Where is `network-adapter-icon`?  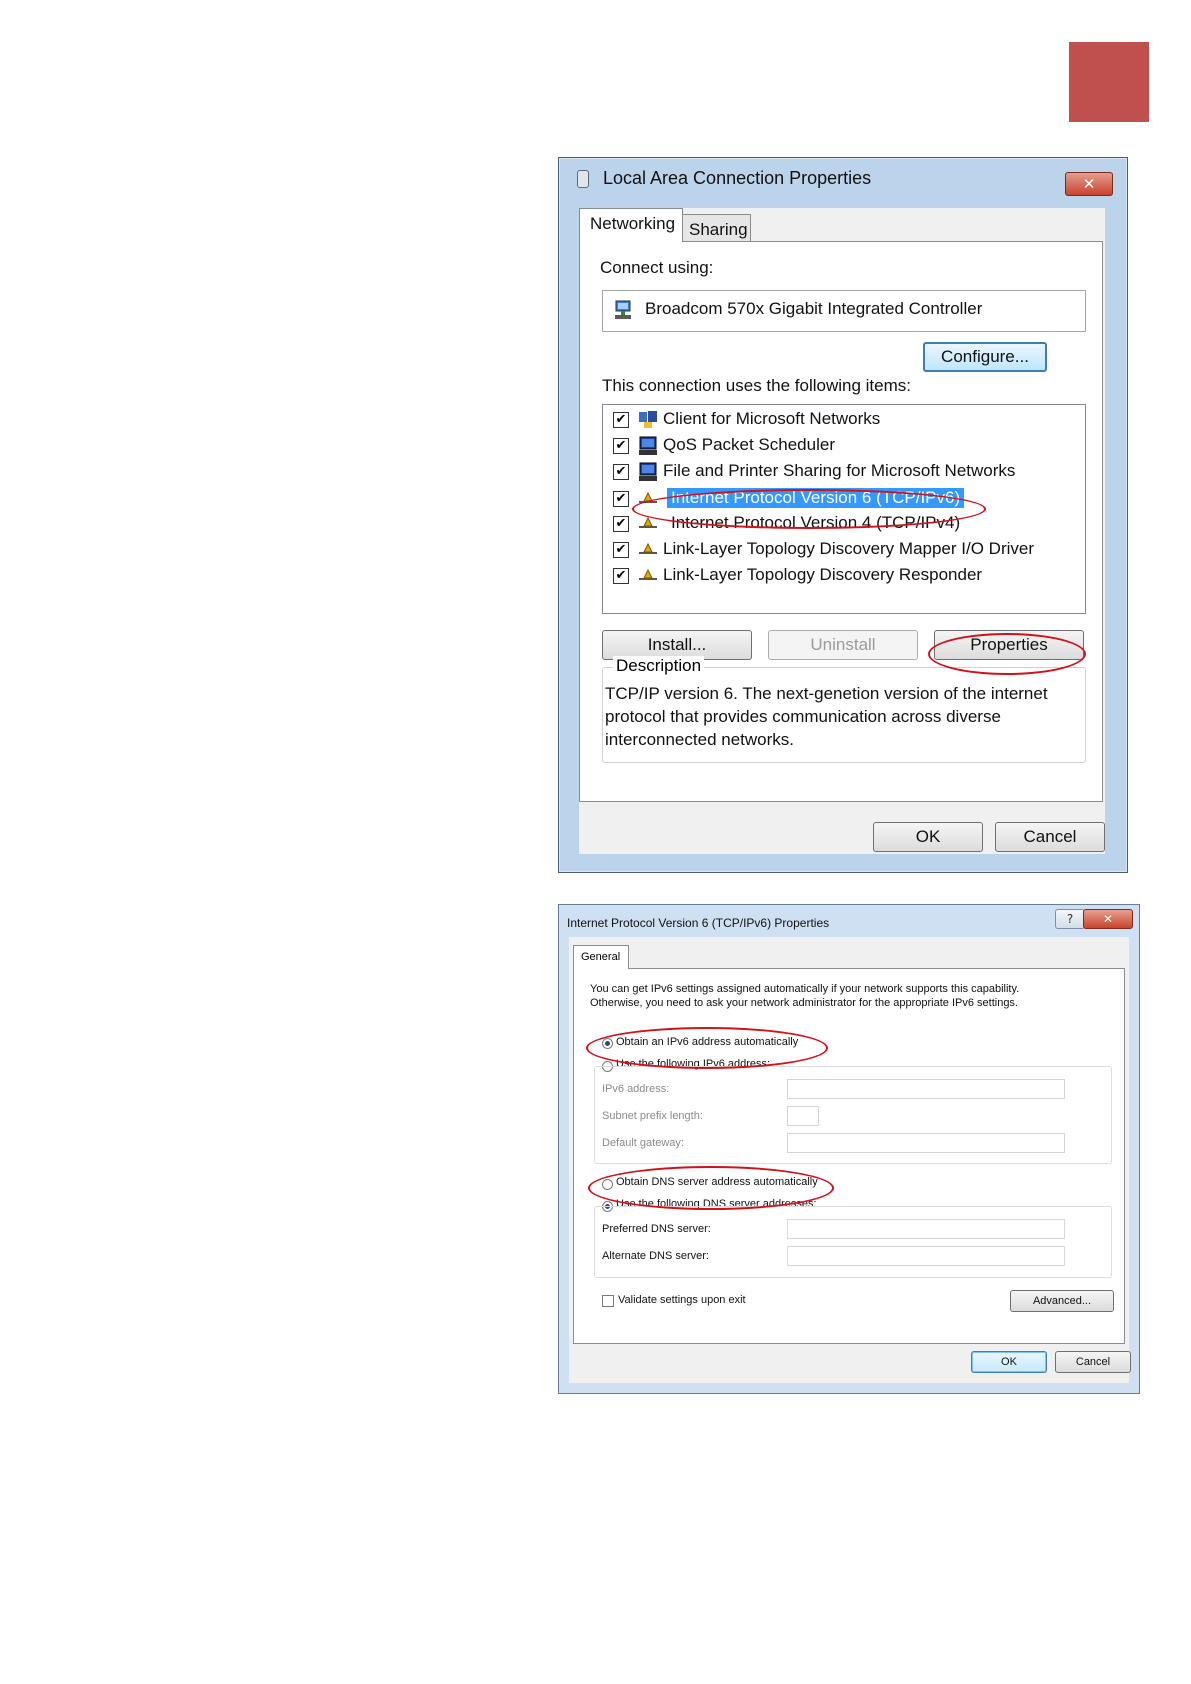
network-adapter-icon is located at coordinates (623, 309).